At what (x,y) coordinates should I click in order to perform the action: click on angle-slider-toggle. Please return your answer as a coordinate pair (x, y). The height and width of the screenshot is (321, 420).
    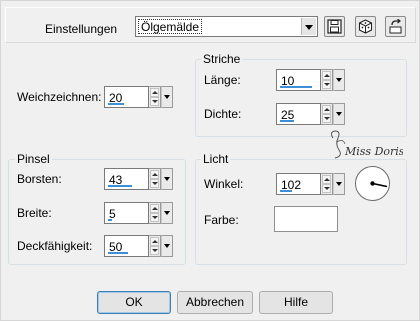
    Looking at the image, I should click on (339, 184).